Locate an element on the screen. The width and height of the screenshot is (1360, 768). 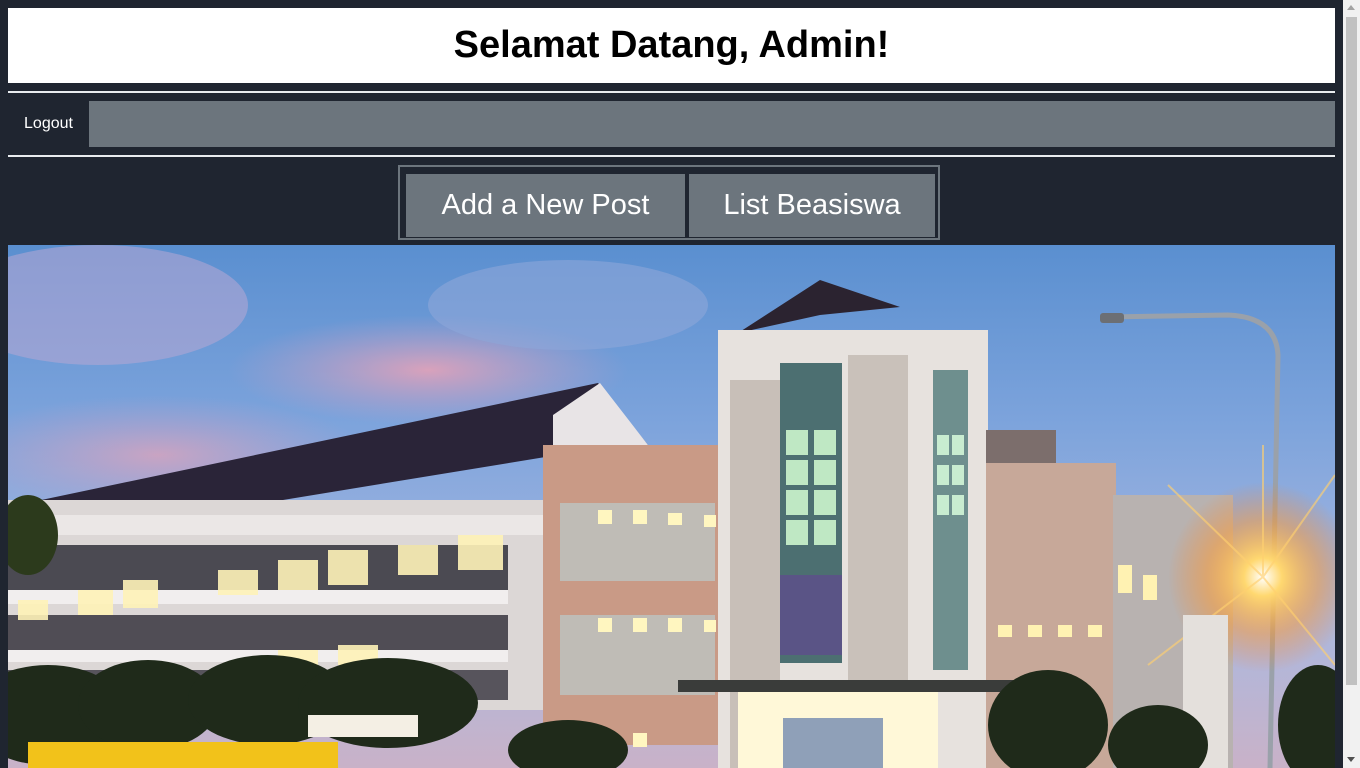
vertical-scrollbar is located at coordinates (1351, 384).